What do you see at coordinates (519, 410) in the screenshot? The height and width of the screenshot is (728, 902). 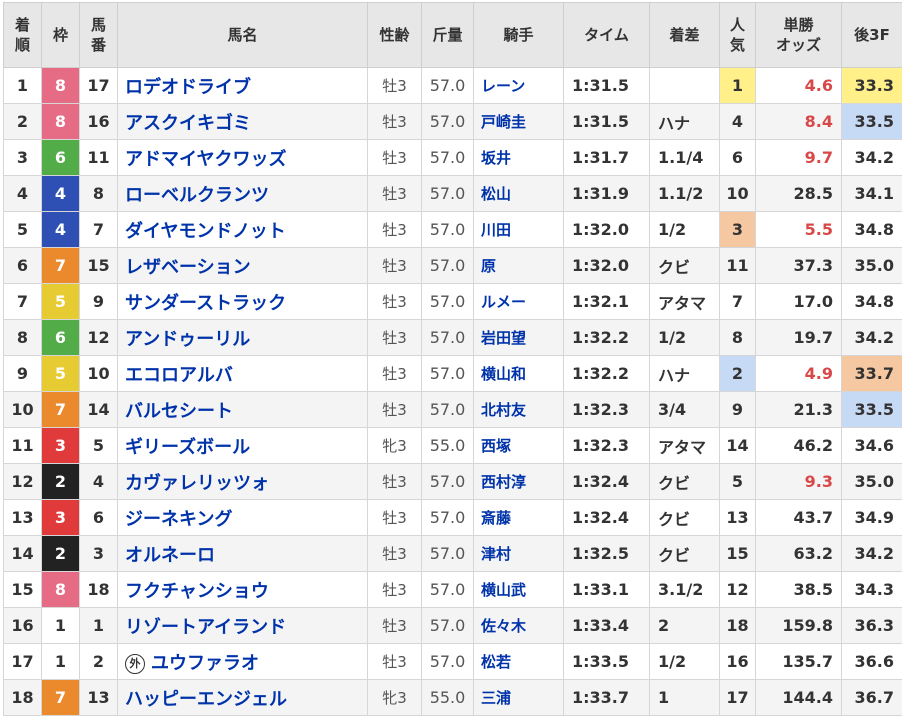 I see `jockey-name-cell: 北村友` at bounding box center [519, 410].